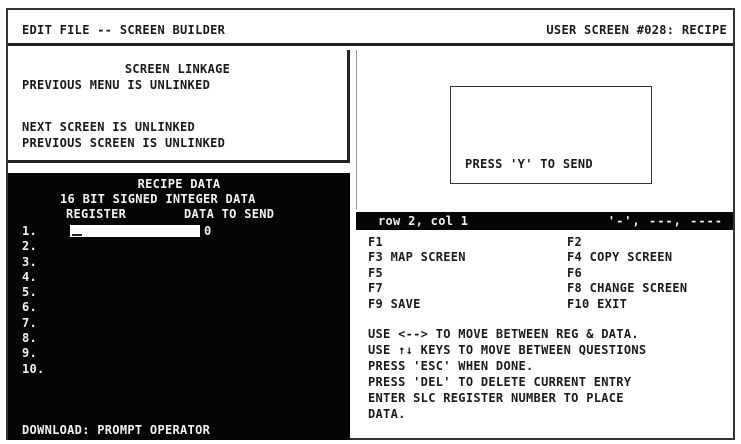 The width and height of the screenshot is (741, 444). What do you see at coordinates (116, 300) in the screenshot?
I see `recipe-rows: 1. 0 2. 3. 4. 5. 6. 7. 8. 9. 10.` at bounding box center [116, 300].